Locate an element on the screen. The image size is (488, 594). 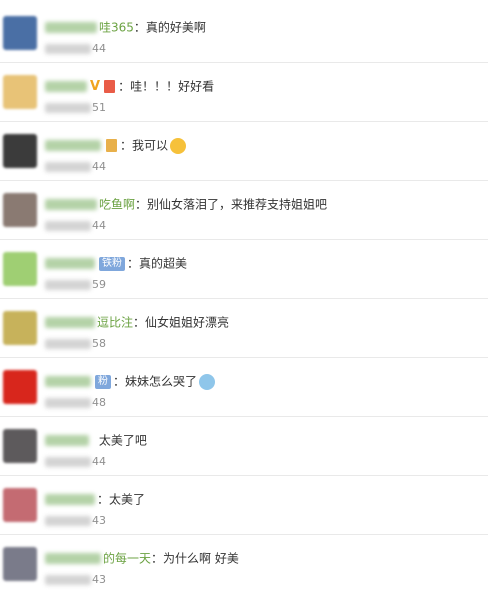
comment-text: 我可以 is located at coordinates (150, 145).